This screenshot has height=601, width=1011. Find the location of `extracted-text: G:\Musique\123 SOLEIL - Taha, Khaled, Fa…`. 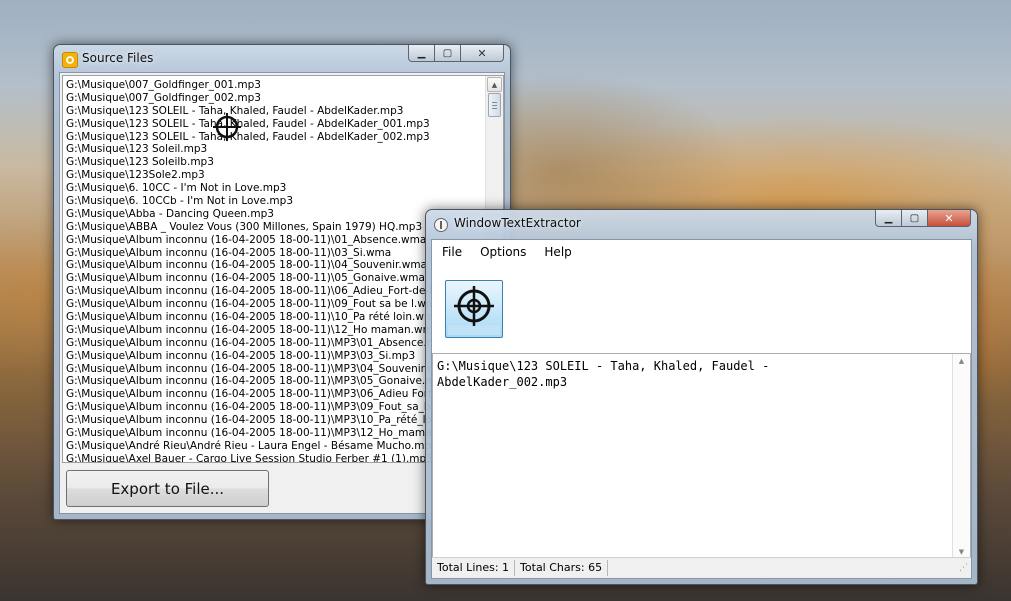

extracted-text: G:\Musique\123 SOLEIL - Taha, Khaled, Fa… is located at coordinates (603, 374).